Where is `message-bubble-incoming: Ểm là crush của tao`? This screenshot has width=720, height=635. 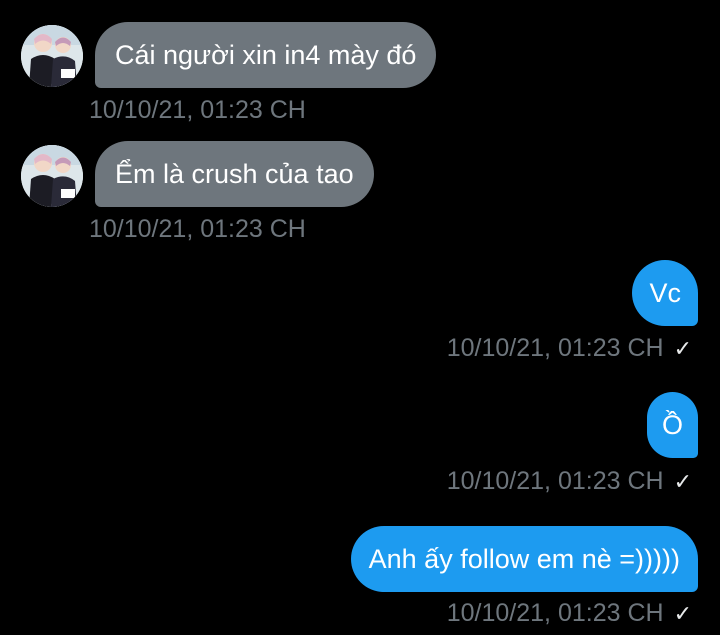
message-bubble-incoming: Ểm là crush của tao is located at coordinates (234, 174).